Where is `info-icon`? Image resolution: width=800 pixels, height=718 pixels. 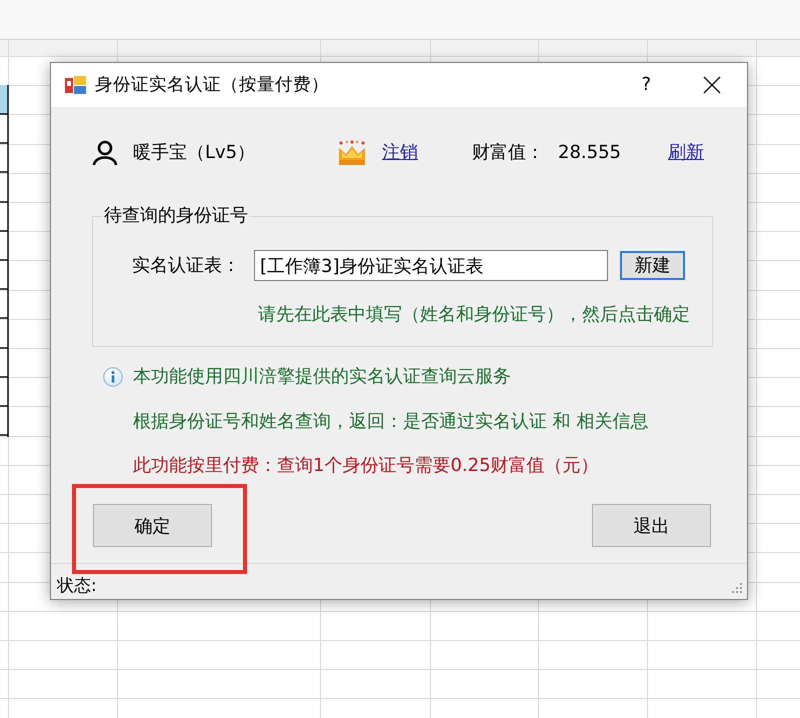 info-icon is located at coordinates (113, 377).